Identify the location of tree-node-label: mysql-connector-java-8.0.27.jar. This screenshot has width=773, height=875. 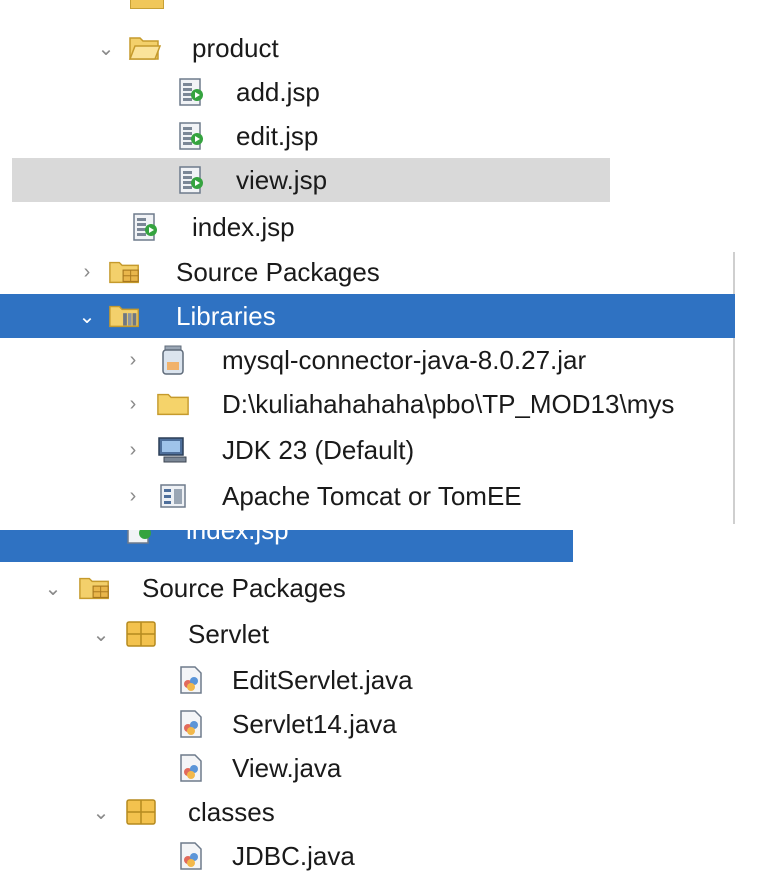
(404, 359).